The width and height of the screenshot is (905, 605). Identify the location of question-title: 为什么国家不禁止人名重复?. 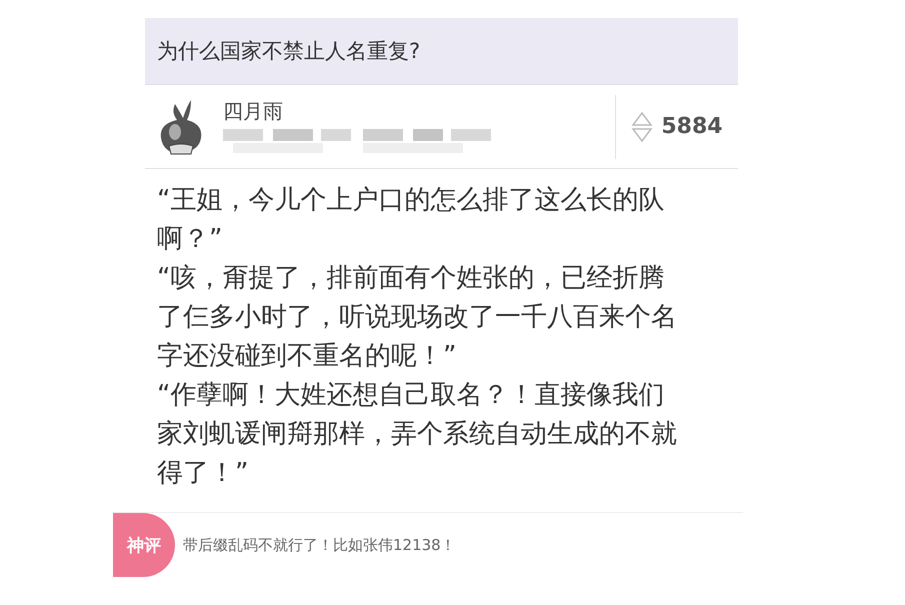
(441, 51).